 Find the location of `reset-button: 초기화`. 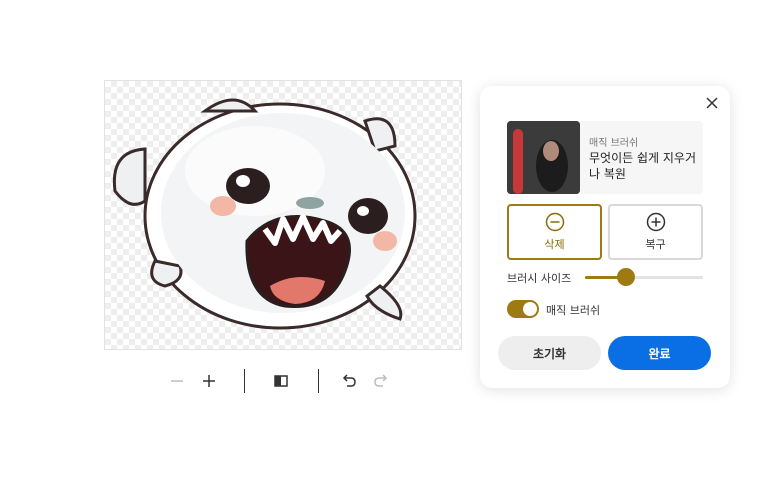

reset-button: 초기화 is located at coordinates (549, 353).